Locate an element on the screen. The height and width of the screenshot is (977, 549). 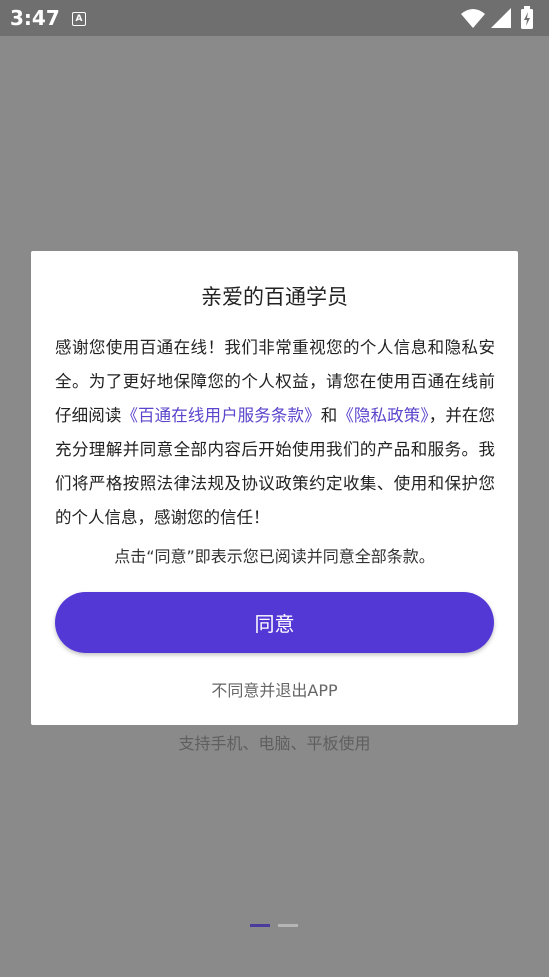
disagree-exit-button: 不同意并退出APP is located at coordinates (274, 689).